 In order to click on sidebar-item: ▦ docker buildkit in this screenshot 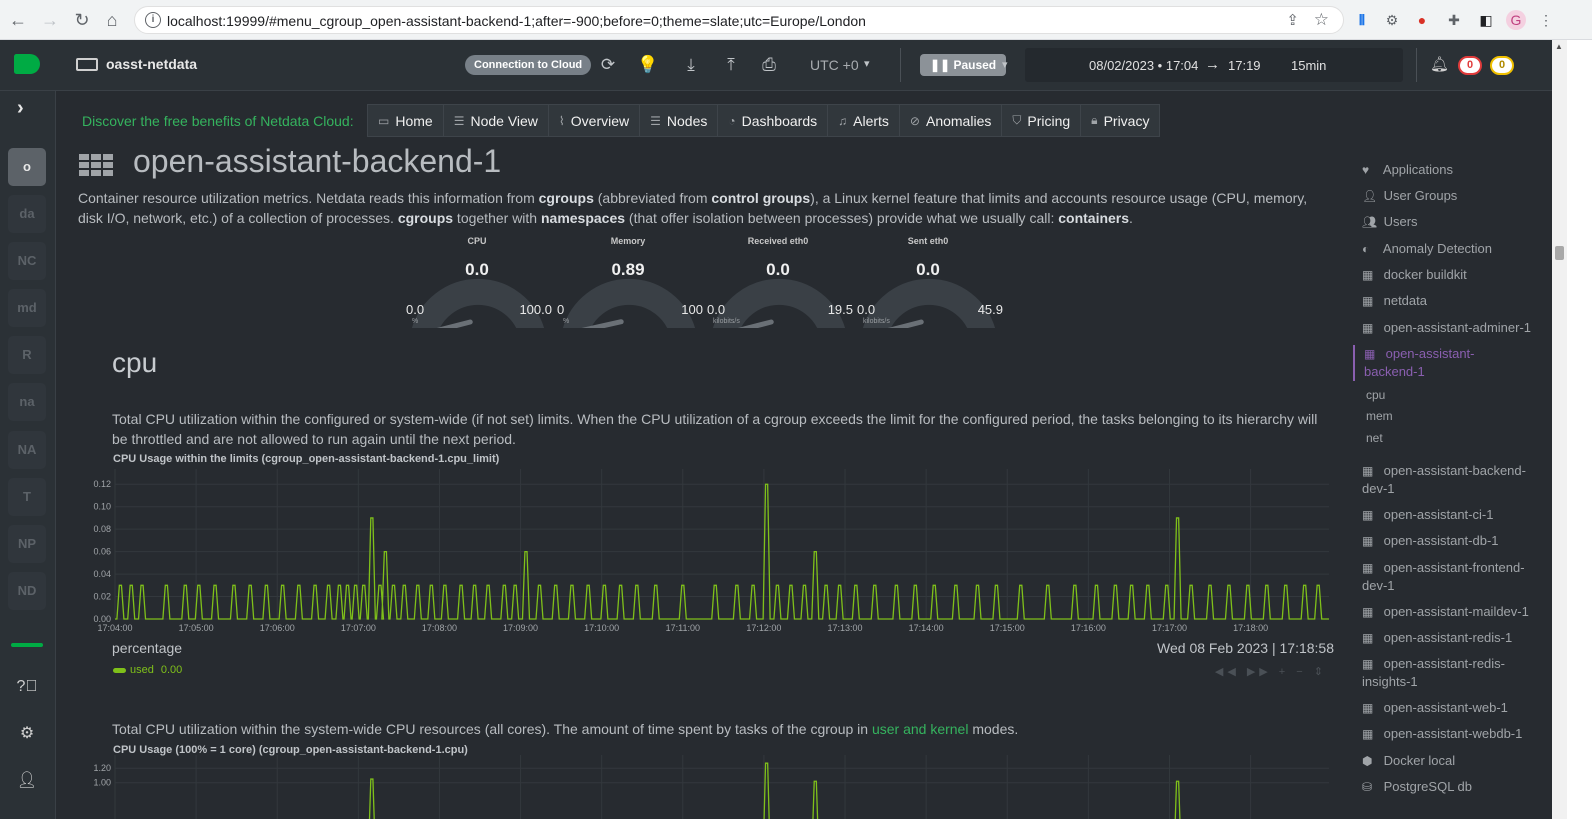, I will do `click(1453, 275)`.